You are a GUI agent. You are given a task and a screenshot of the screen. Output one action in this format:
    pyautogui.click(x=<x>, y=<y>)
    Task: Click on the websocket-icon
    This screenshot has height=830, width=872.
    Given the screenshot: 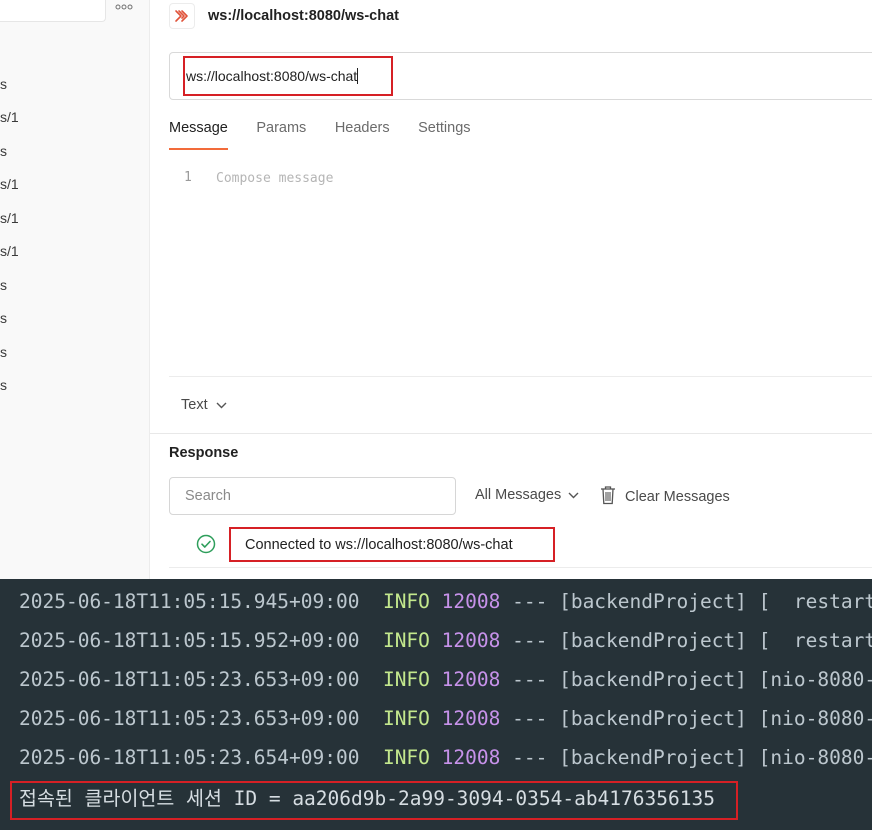 What is the action you would take?
    pyautogui.click(x=182, y=16)
    